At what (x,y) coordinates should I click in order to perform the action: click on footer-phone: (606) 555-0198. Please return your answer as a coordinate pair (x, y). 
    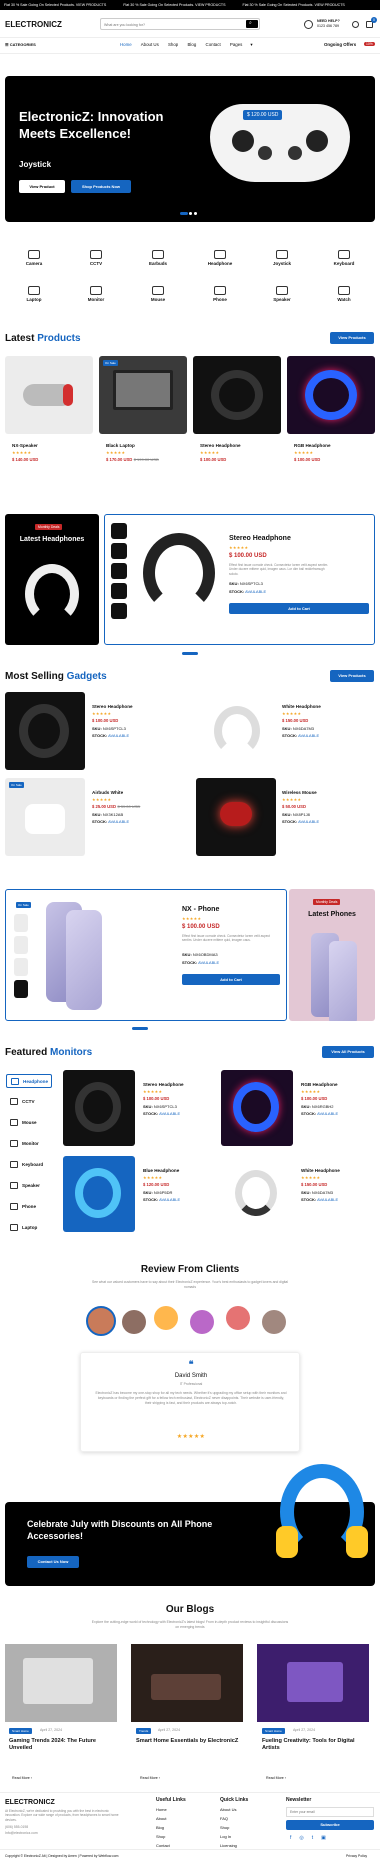
    Looking at the image, I should click on (16, 1827).